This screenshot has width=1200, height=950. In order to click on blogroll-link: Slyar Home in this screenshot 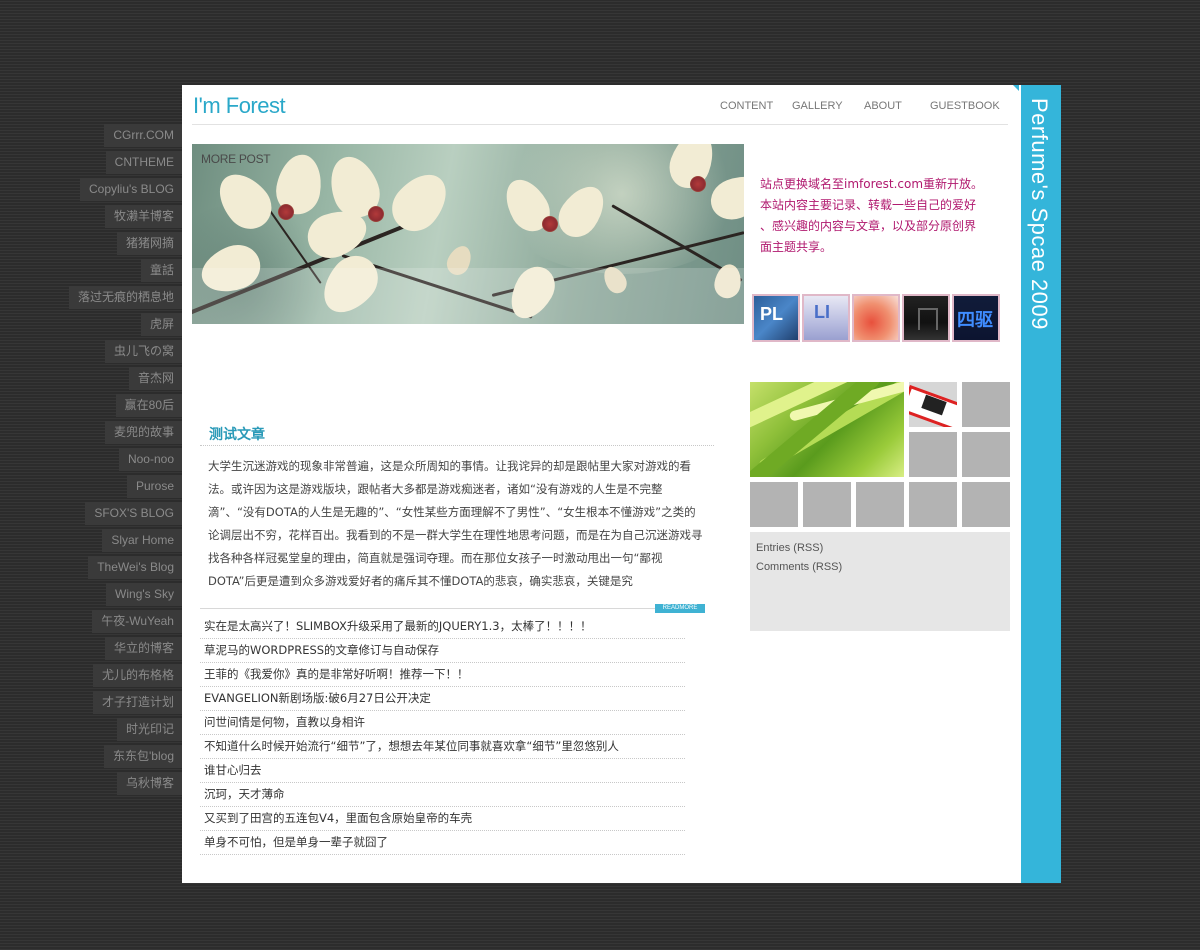, I will do `click(142, 540)`.